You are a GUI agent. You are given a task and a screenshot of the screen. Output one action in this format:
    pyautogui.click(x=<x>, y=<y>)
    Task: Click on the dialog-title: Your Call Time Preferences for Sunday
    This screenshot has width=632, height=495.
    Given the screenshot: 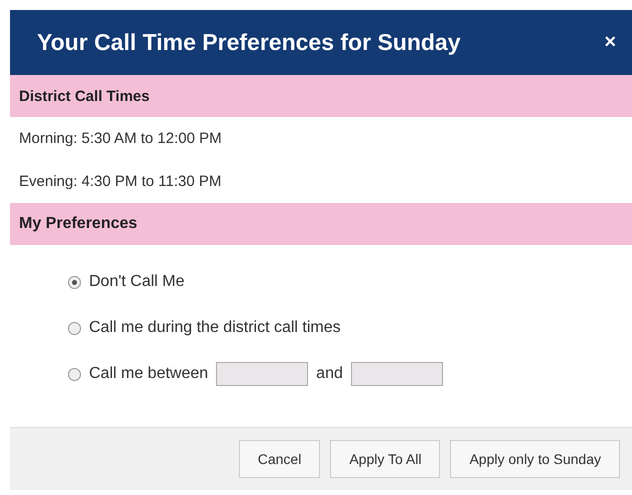 What is the action you would take?
    pyautogui.click(x=249, y=42)
    